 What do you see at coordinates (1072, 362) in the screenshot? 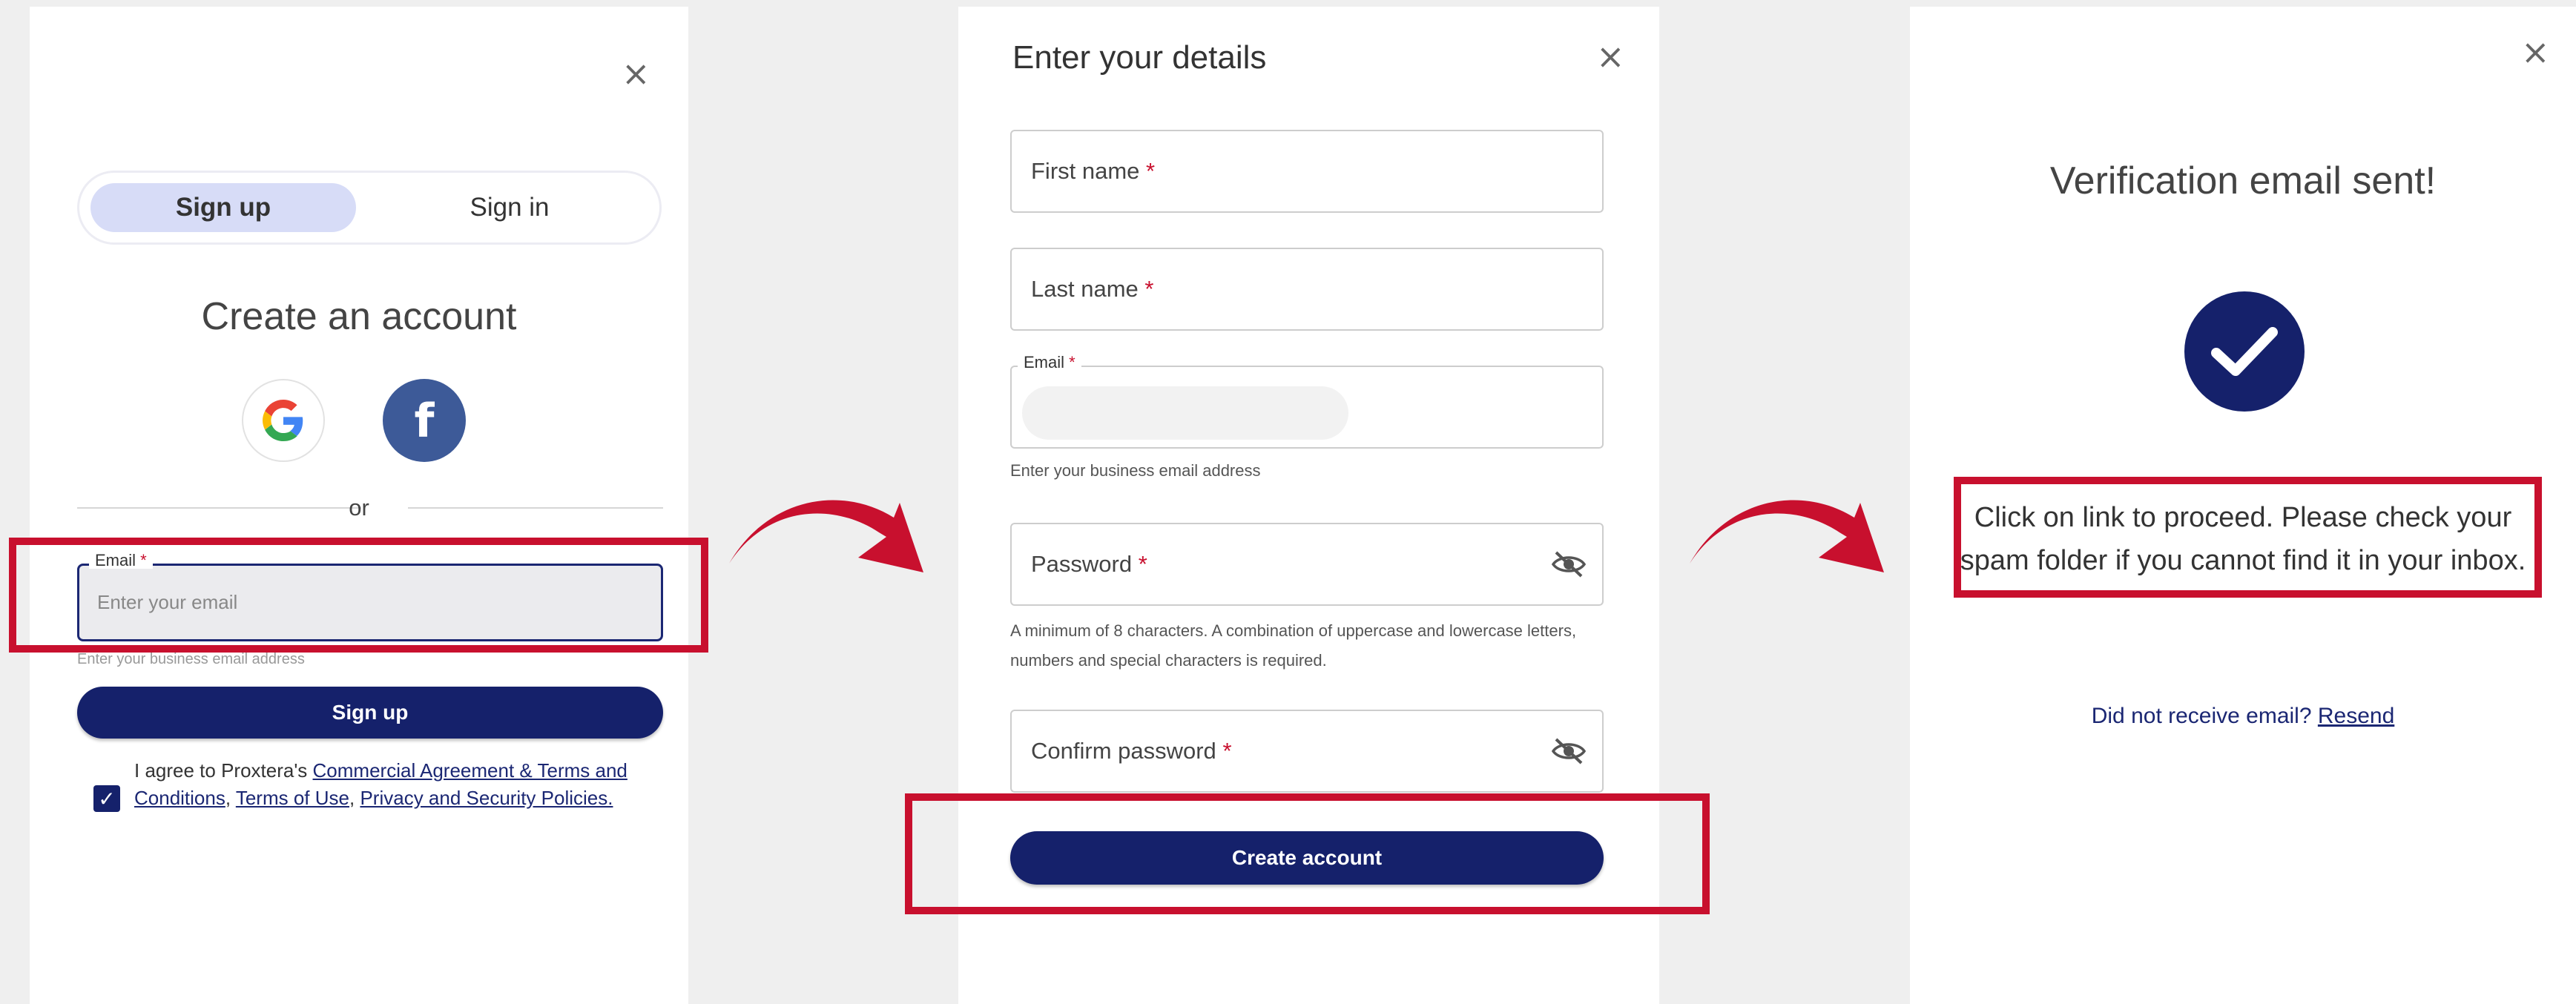
I see `required-mark: *` at bounding box center [1072, 362].